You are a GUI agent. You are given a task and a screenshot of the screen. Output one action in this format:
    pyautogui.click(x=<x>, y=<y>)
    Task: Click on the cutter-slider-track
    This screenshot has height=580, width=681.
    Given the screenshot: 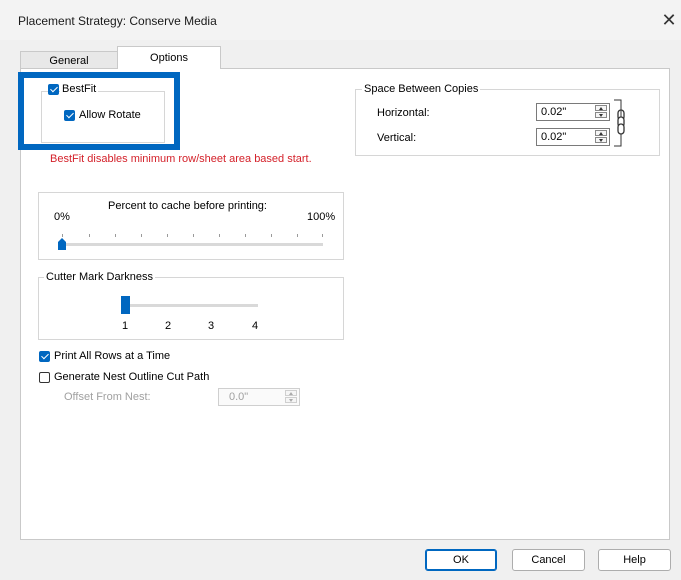 What is the action you would take?
    pyautogui.click(x=191, y=305)
    